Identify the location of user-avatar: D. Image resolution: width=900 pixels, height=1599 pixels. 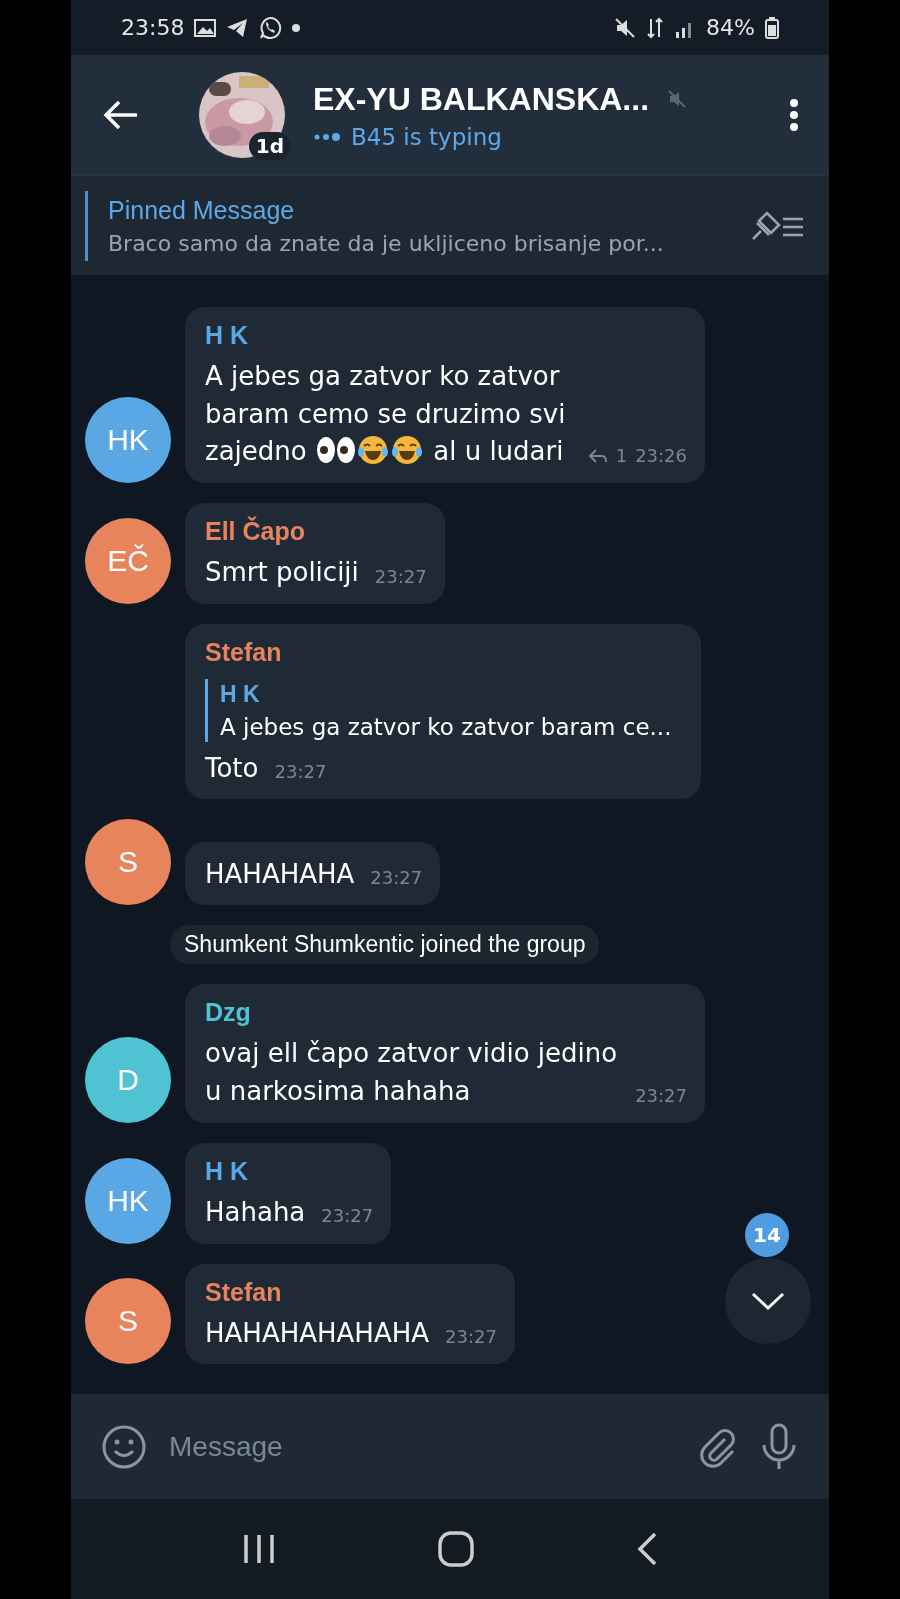
(128, 1079).